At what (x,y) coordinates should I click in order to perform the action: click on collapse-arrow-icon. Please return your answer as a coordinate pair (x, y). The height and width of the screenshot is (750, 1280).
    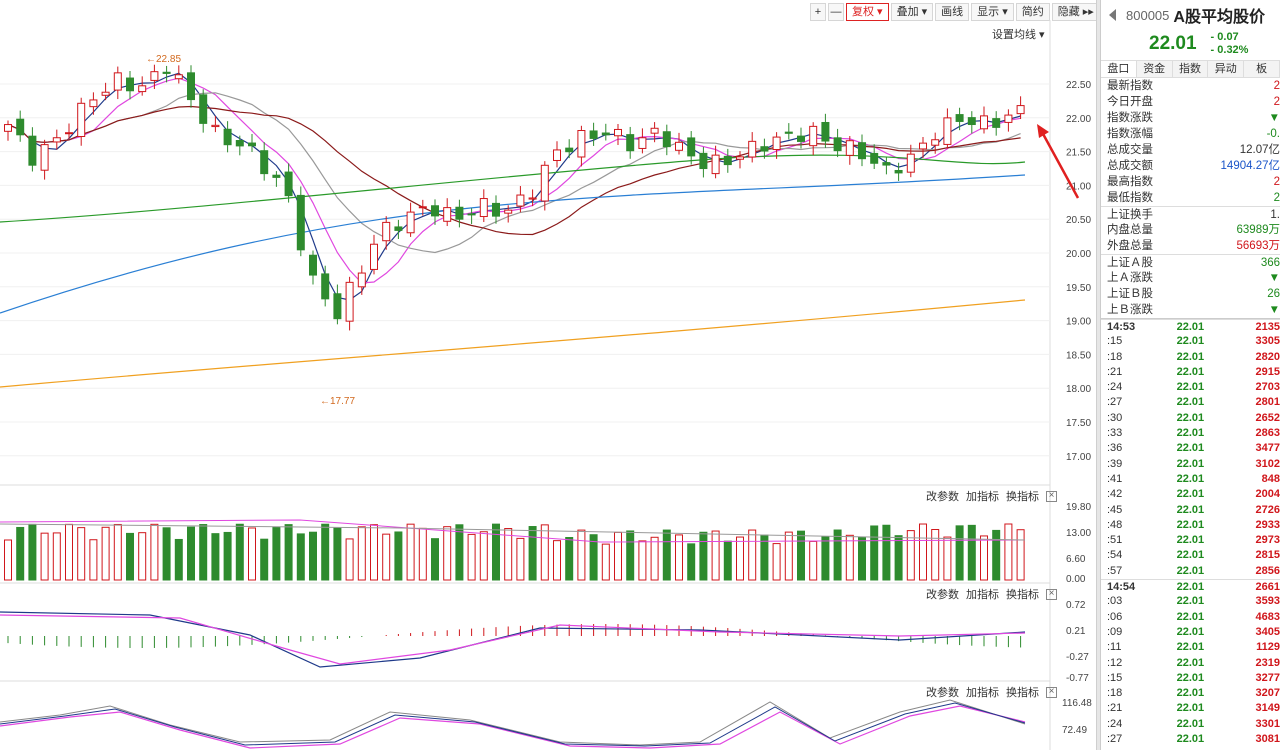
    Looking at the image, I should click on (1112, 15).